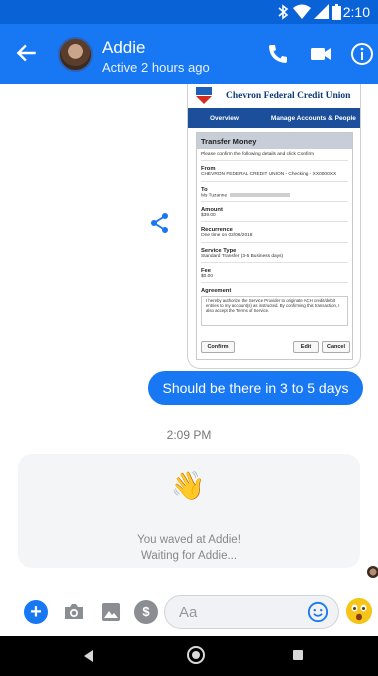 This screenshot has height=676, width=378. Describe the element at coordinates (362, 54) in the screenshot. I see `info-icon` at that location.